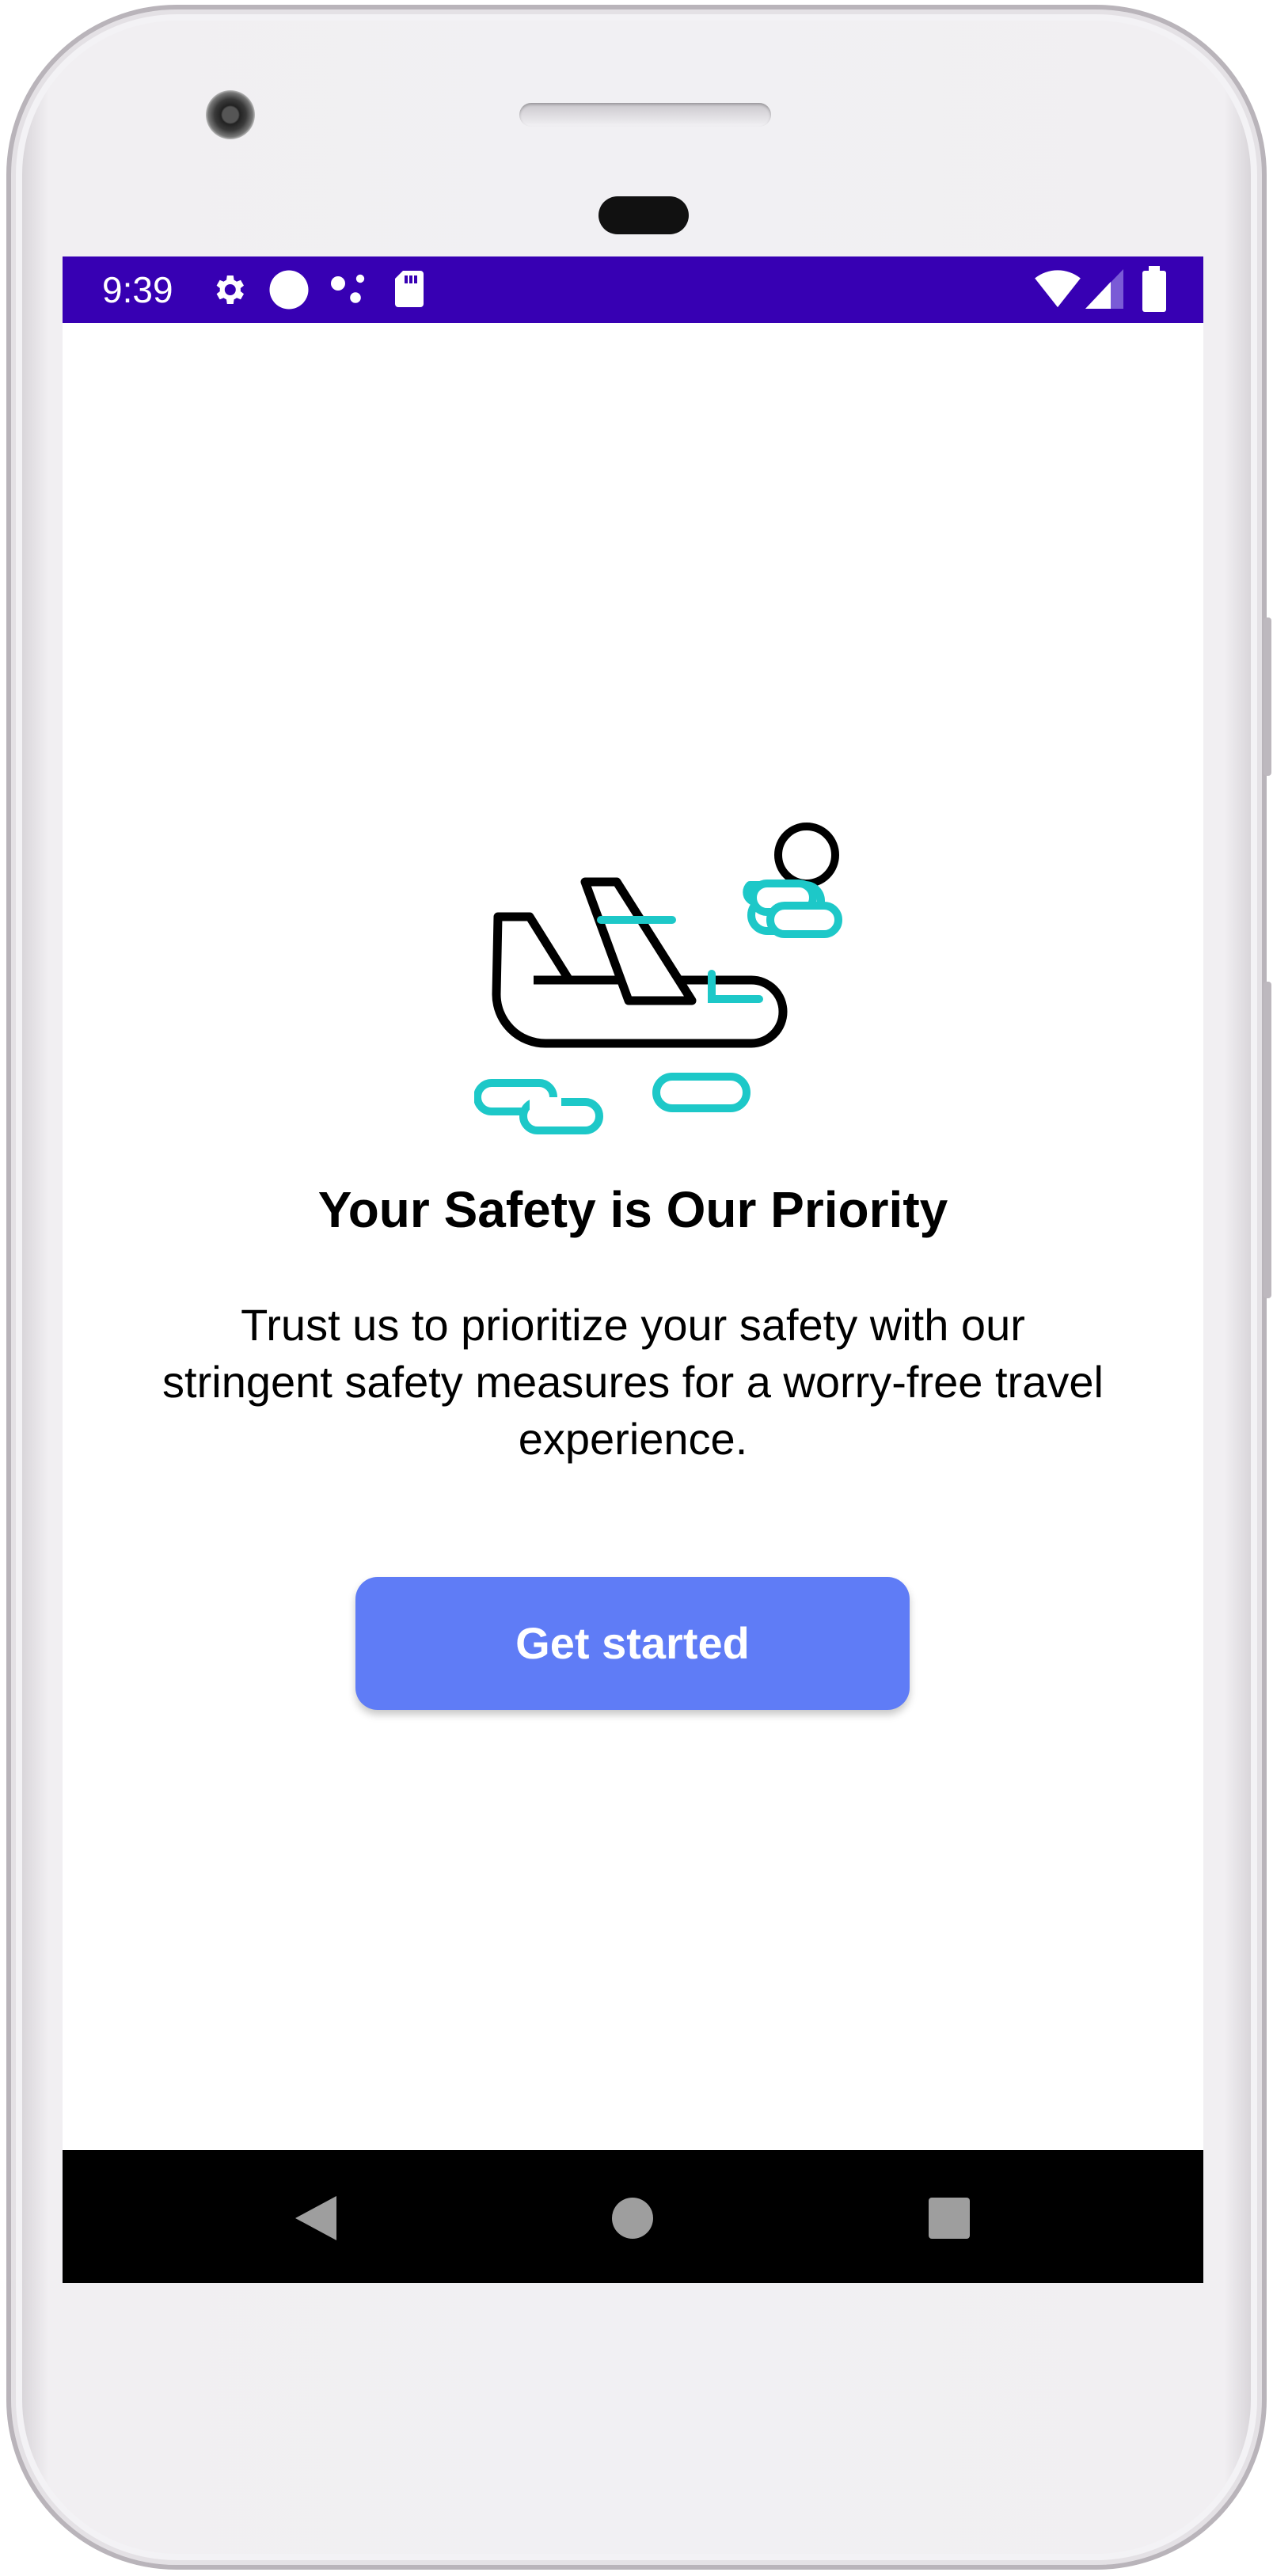 Image resolution: width=1273 pixels, height=2576 pixels. I want to click on gear-icon, so click(230, 290).